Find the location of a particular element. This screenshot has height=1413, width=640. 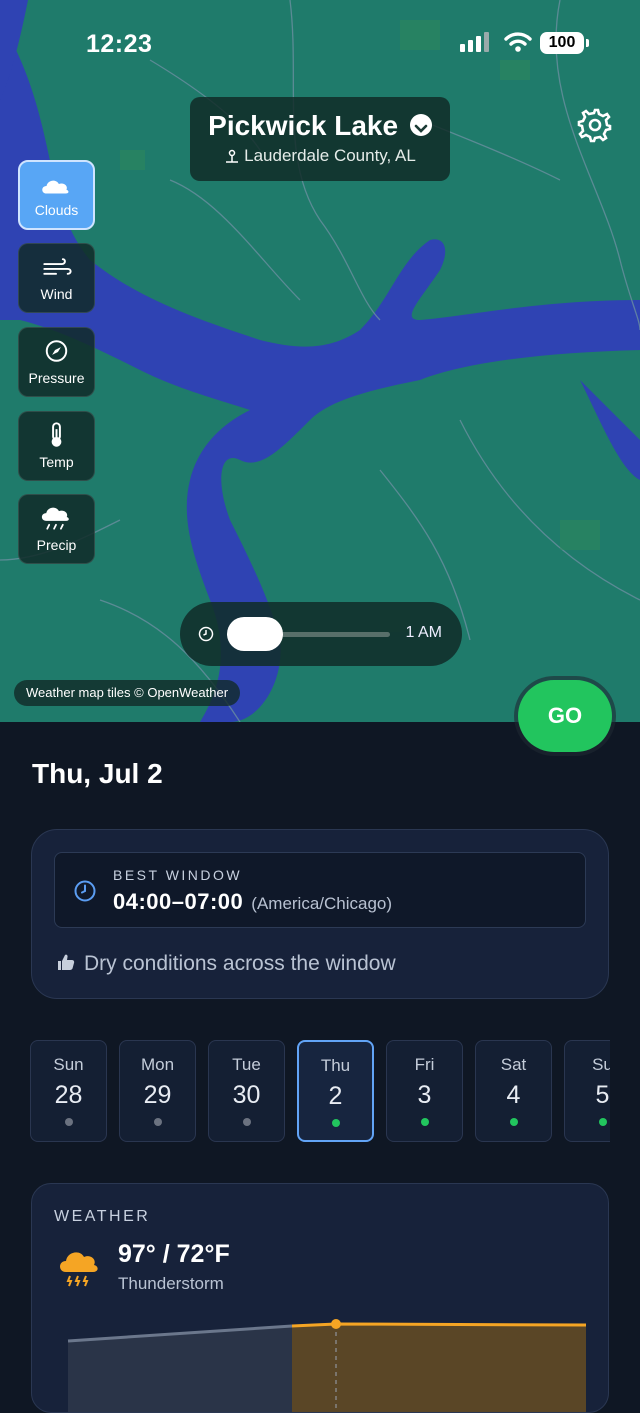

thermometer-icon is located at coordinates (56, 434).